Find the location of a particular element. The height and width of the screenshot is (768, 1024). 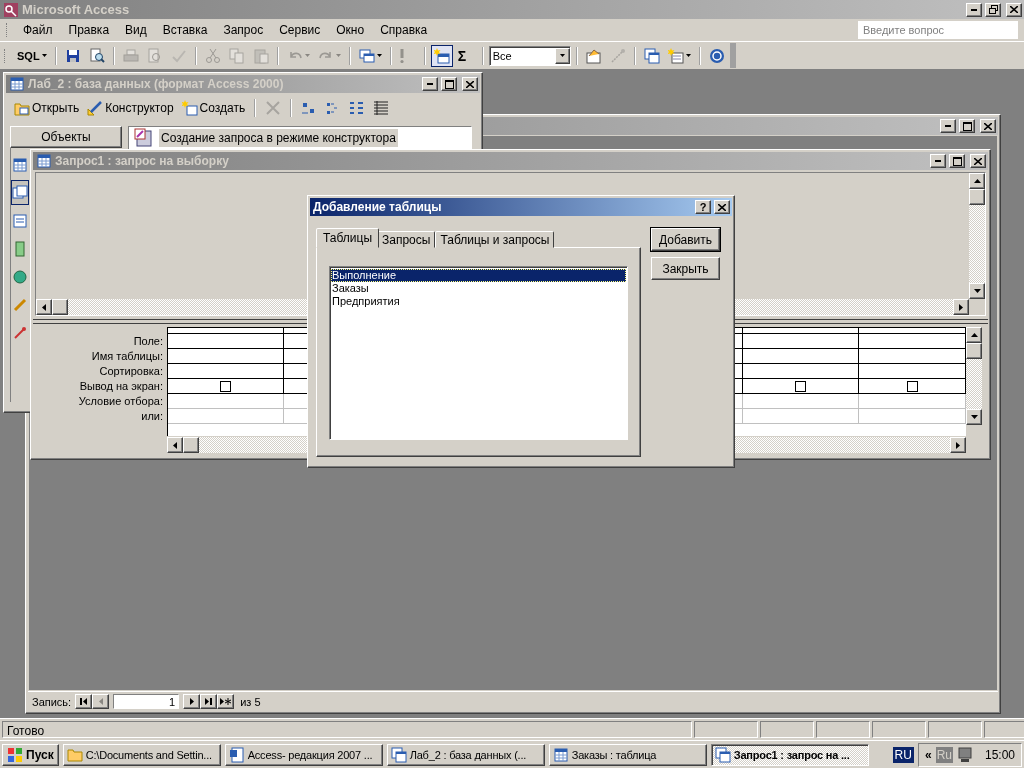

row-label: или: is located at coordinates (152, 416).